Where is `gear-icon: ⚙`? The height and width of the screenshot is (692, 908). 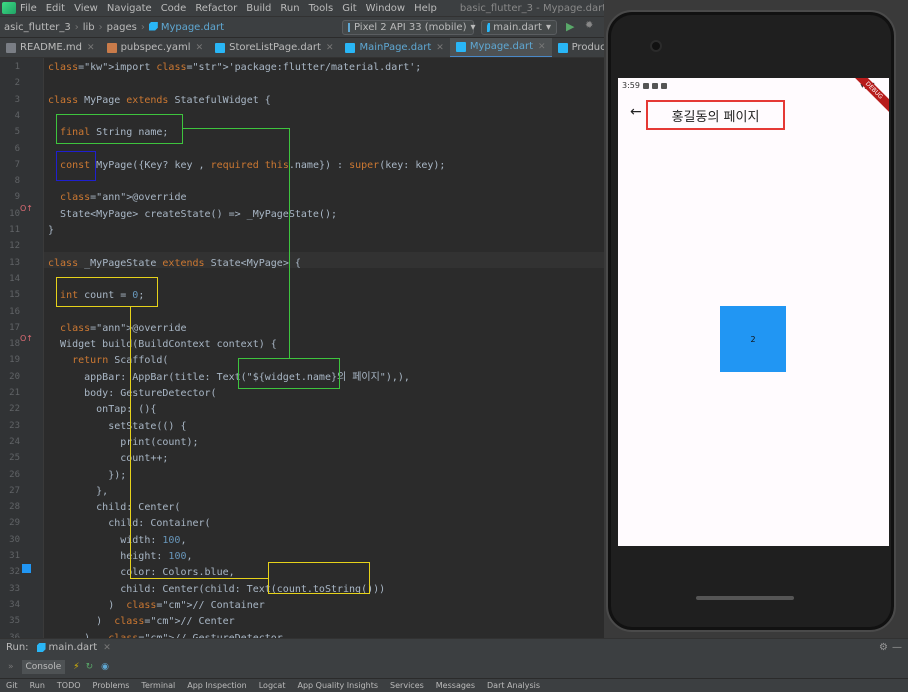
gear-icon: ⚙ is located at coordinates (883, 647).